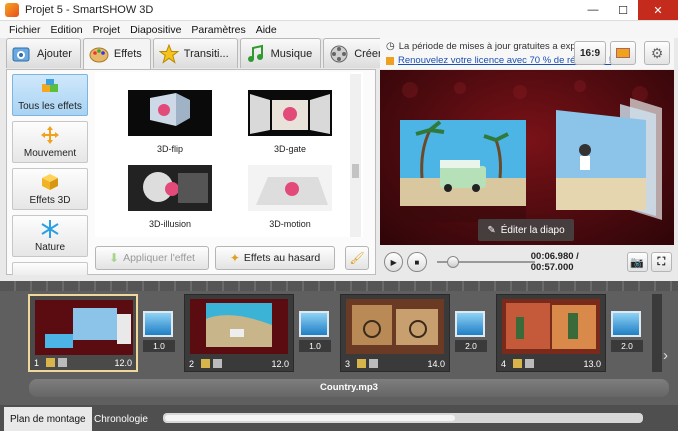 This screenshot has width=678, height=431. Describe the element at coordinates (526, 230) in the screenshot. I see `edit-slide-button: ✎ Éditer la diapo` at that location.